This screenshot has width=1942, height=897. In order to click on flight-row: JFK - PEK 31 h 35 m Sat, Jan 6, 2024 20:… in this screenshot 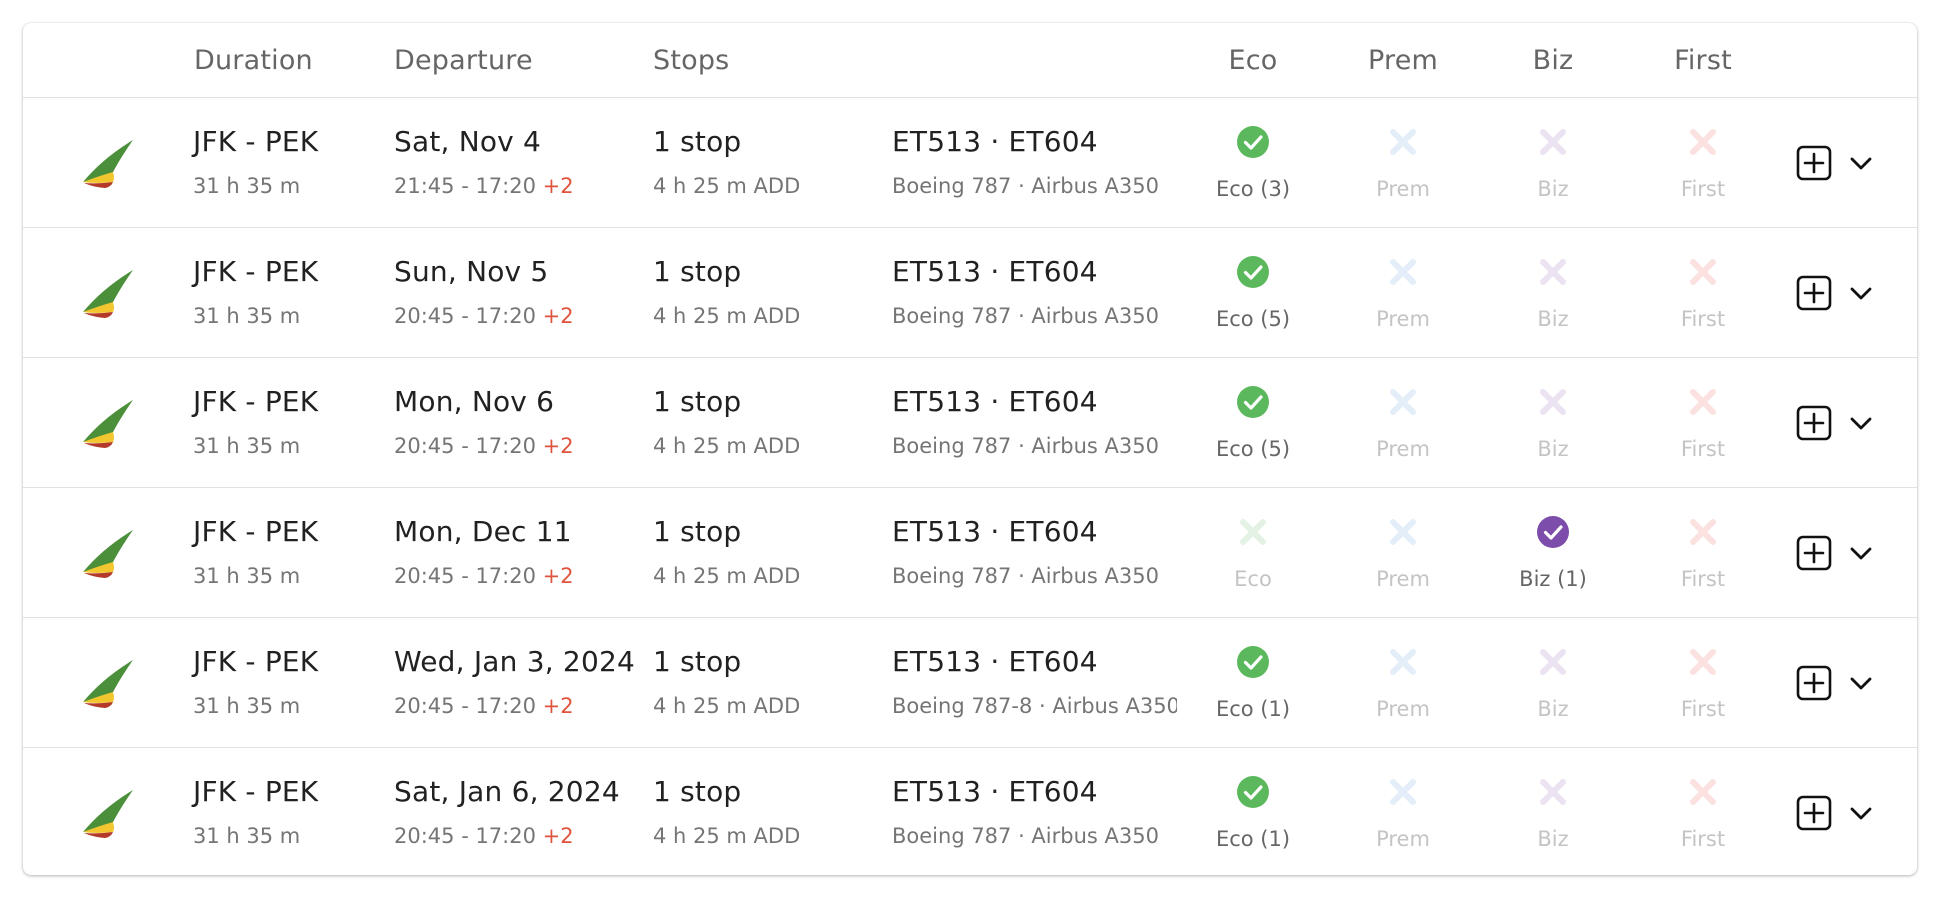, I will do `click(970, 811)`.